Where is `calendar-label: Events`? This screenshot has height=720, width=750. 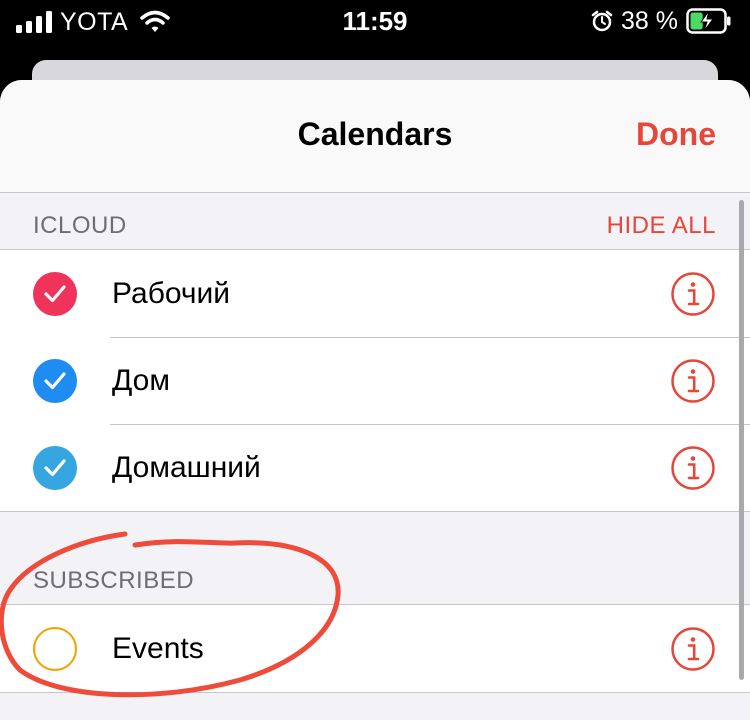 calendar-label: Events is located at coordinates (158, 648).